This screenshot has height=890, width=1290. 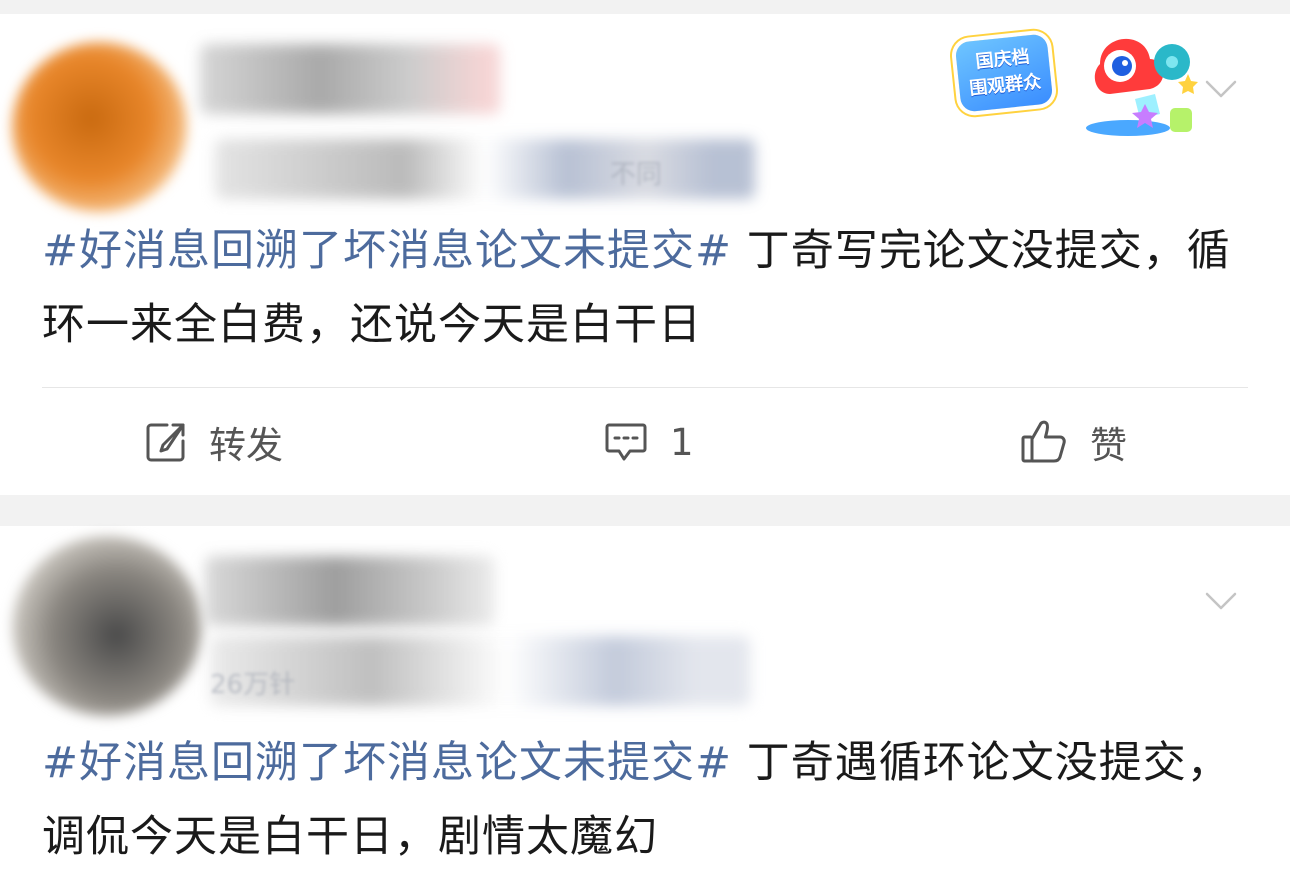 What do you see at coordinates (1043, 441) in the screenshot?
I see `like-icon` at bounding box center [1043, 441].